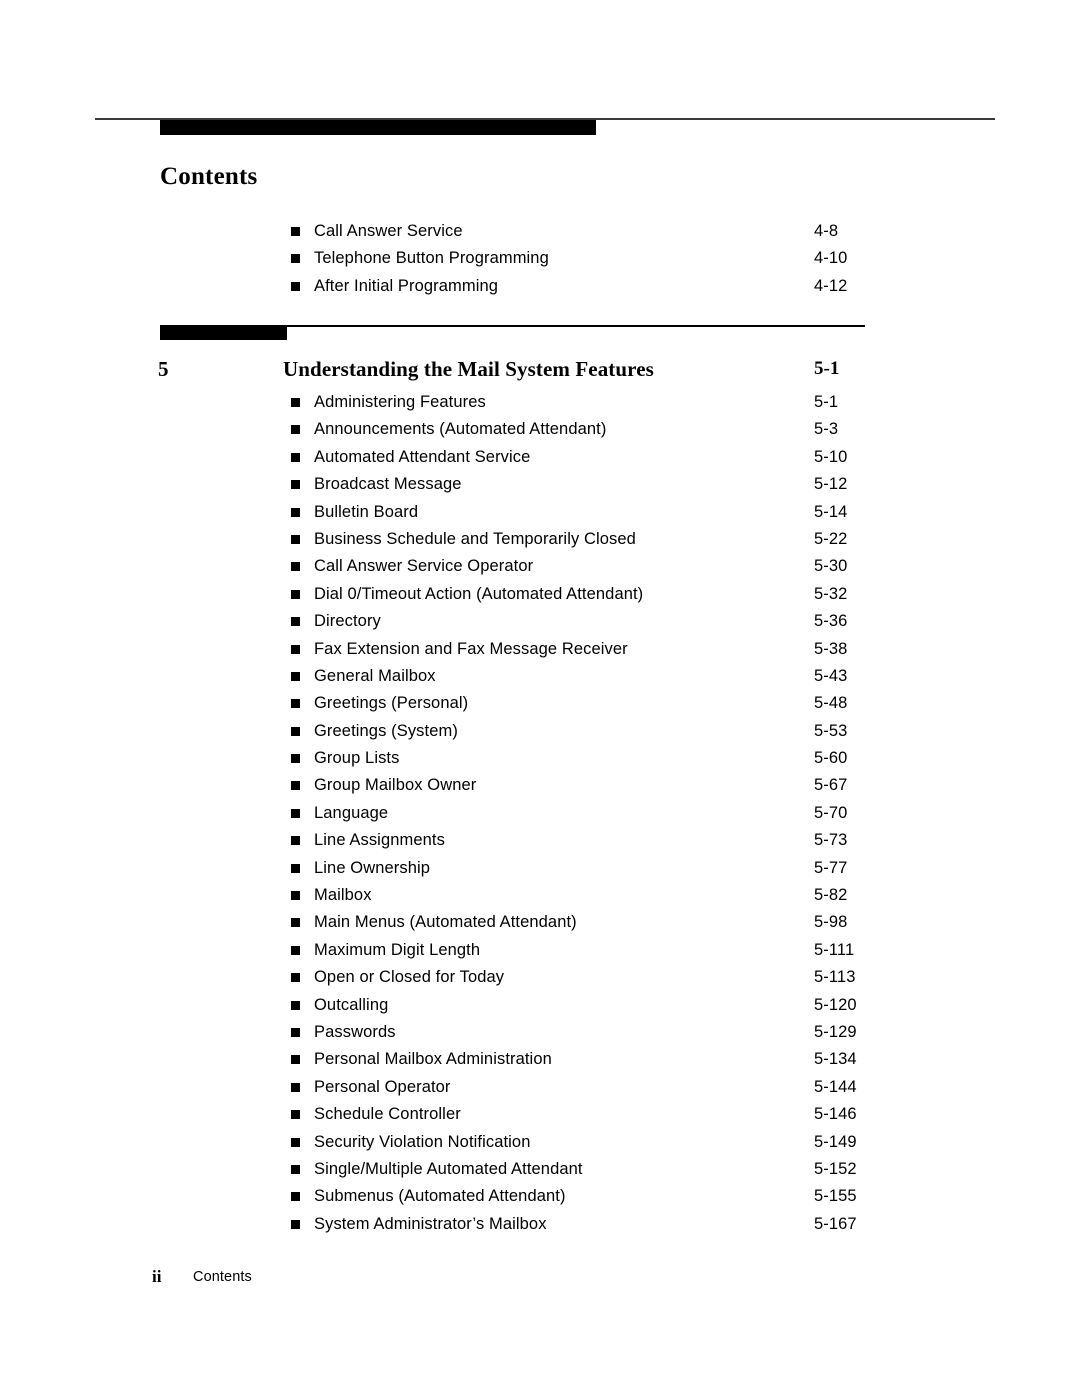 This screenshot has height=1389, width=1080. Describe the element at coordinates (440, 1196) in the screenshot. I see `toc-entry-label: Submenus (Automated Attendant)` at that location.